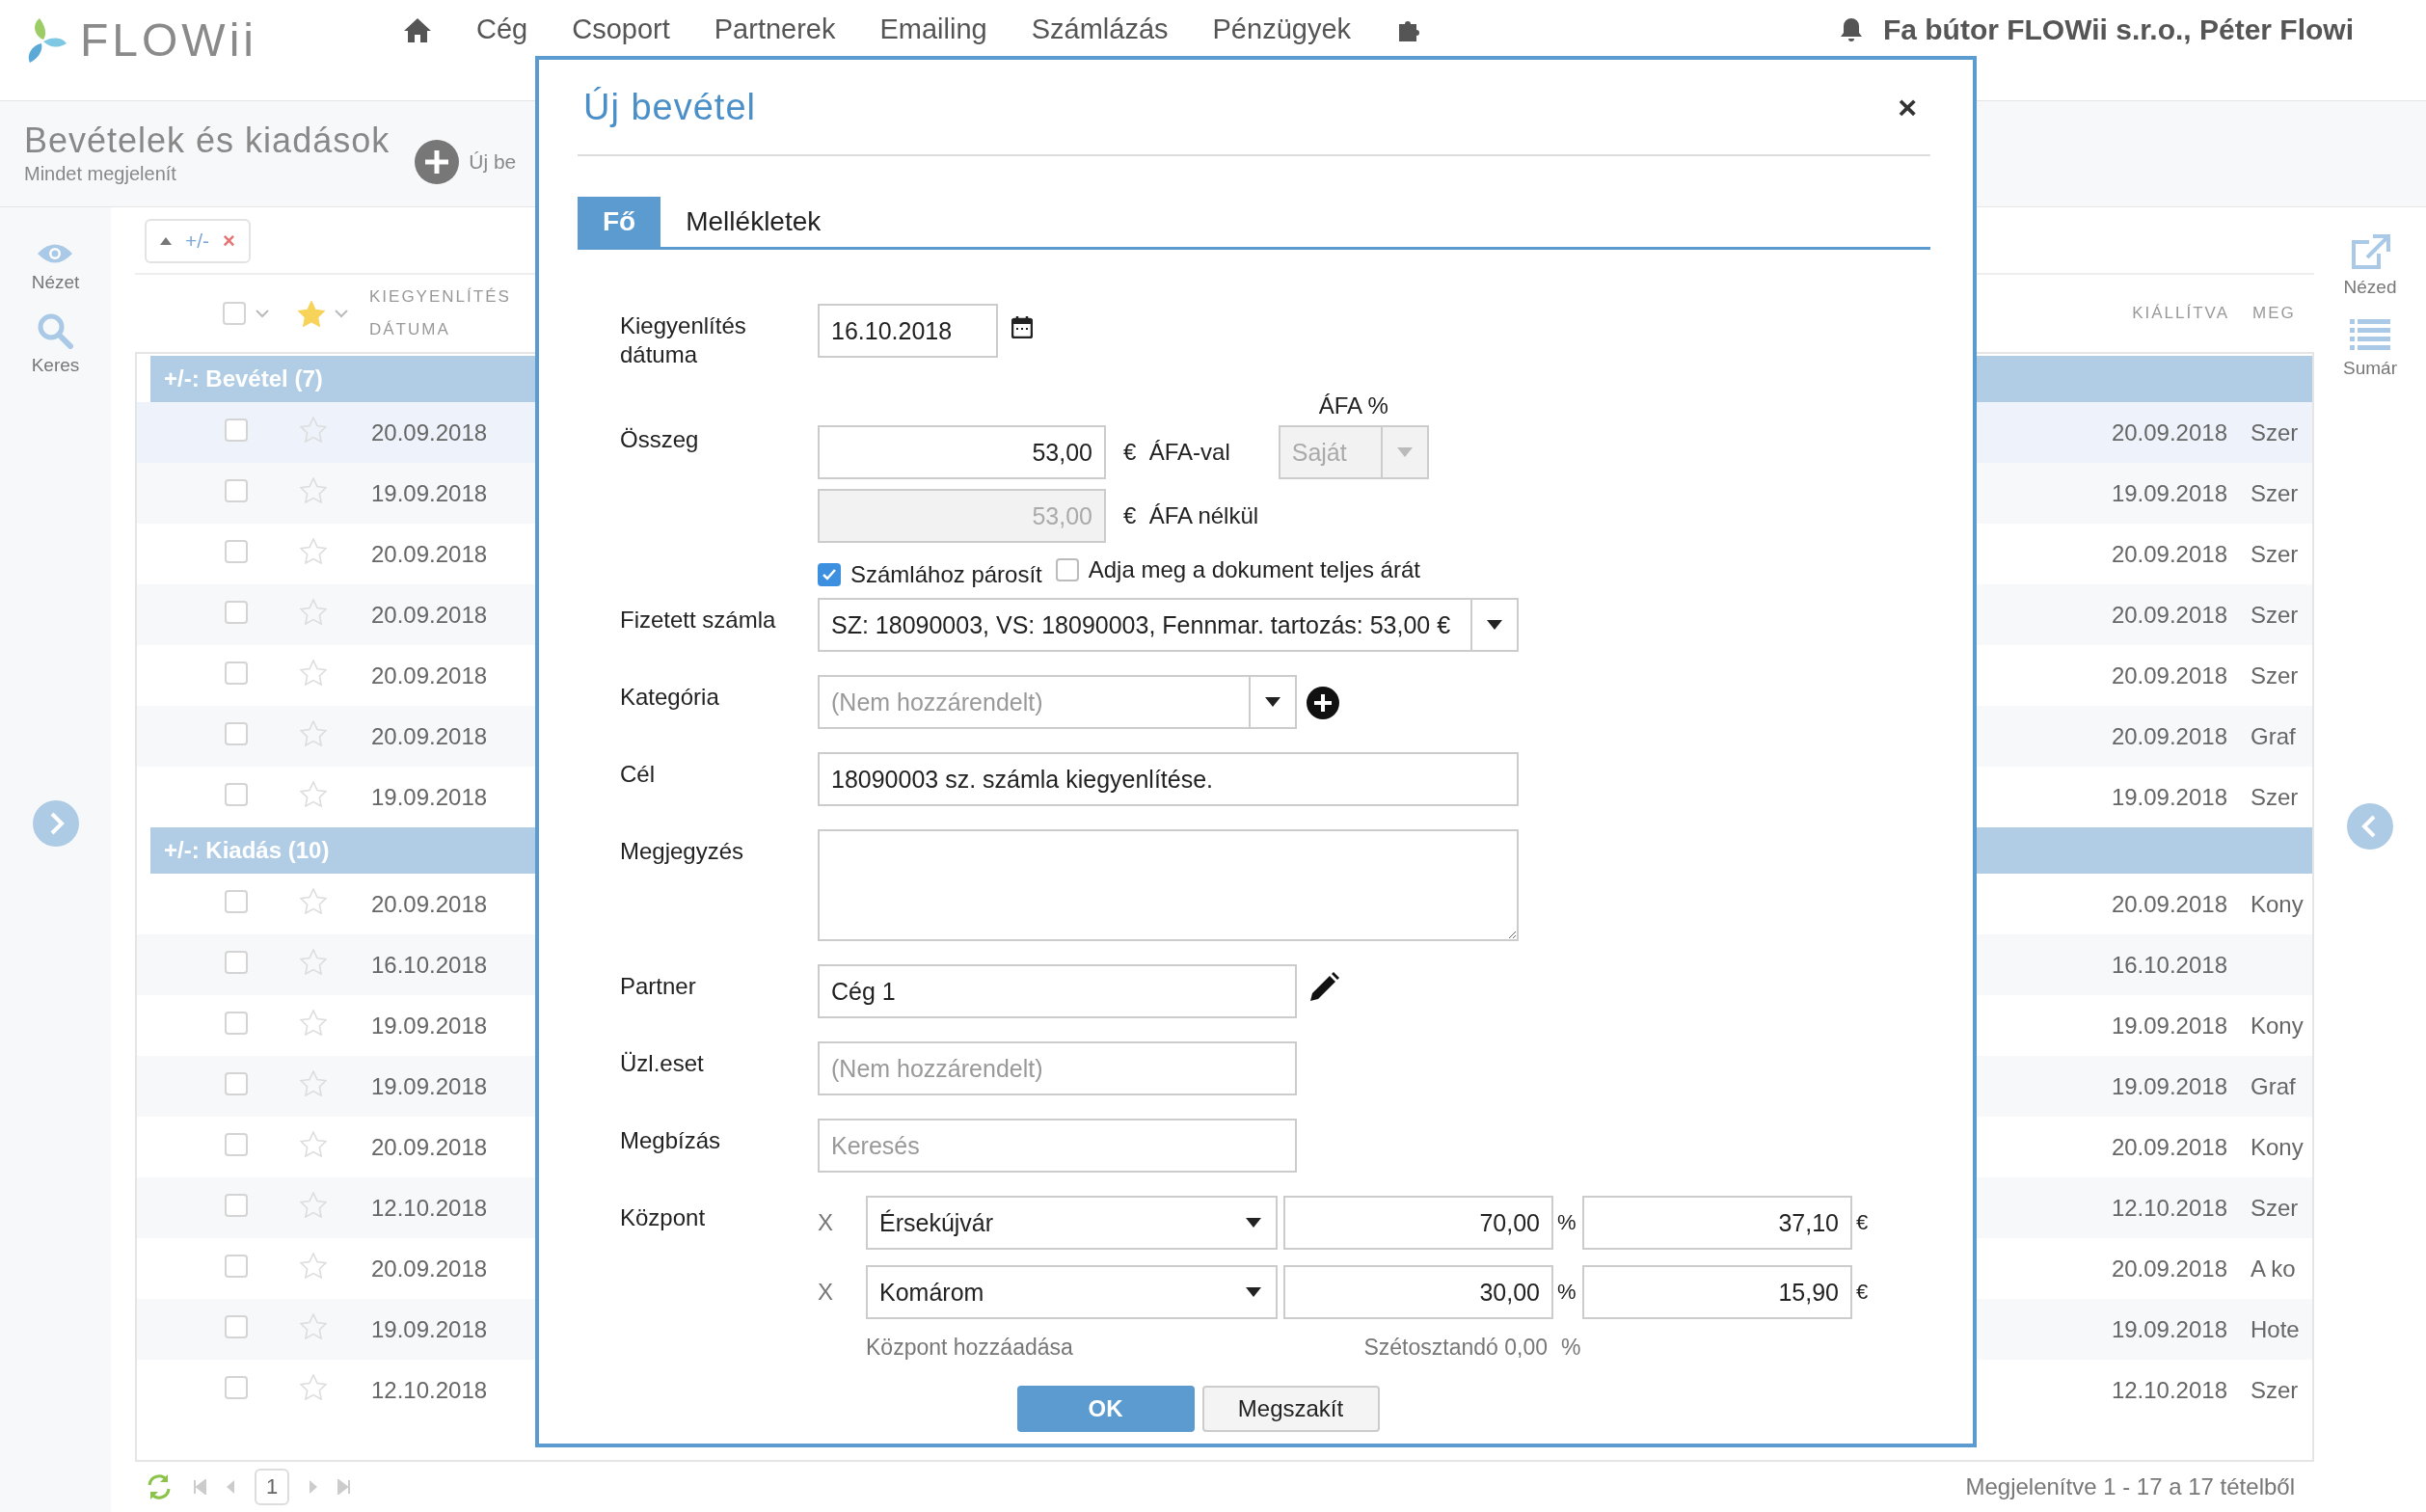  I want to click on expand-right-icon, so click(55, 823).